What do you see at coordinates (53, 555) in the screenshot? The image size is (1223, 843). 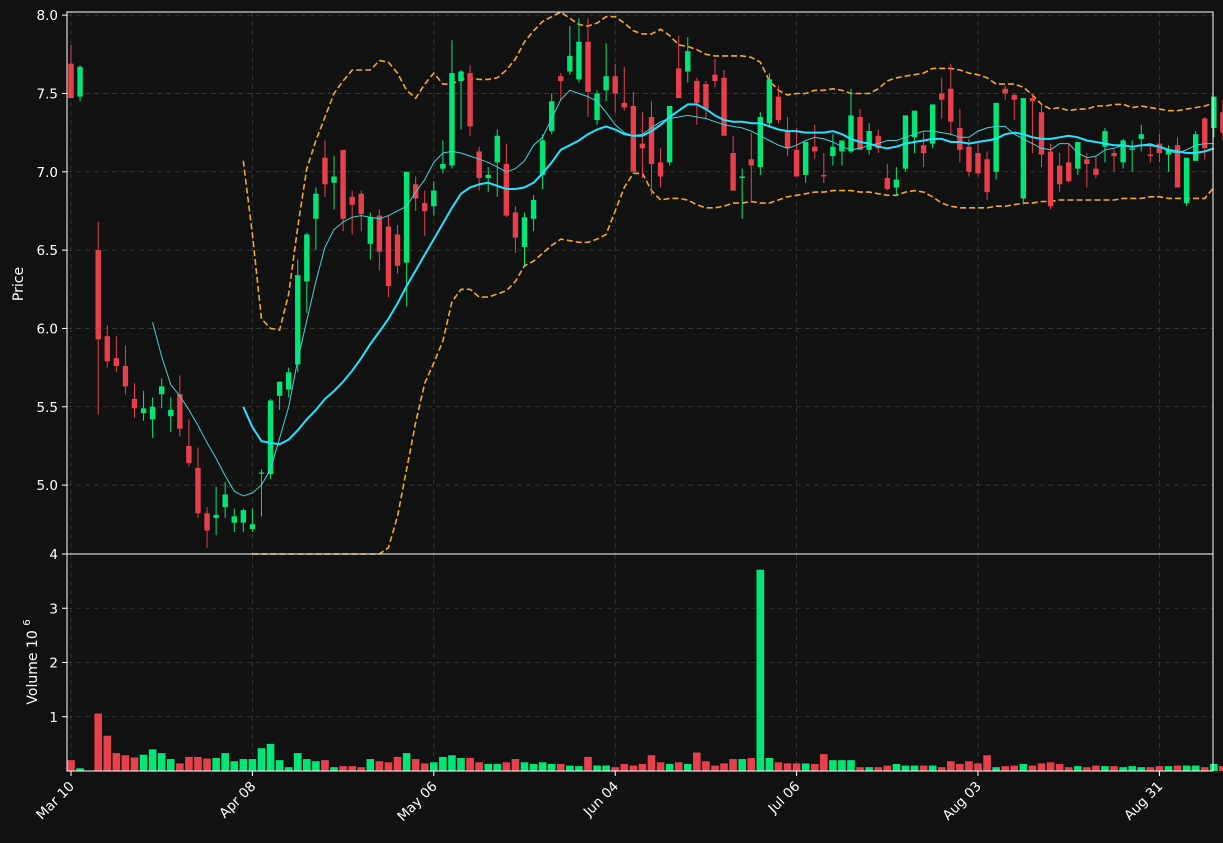 I see `volume-tick-label: 4` at bounding box center [53, 555].